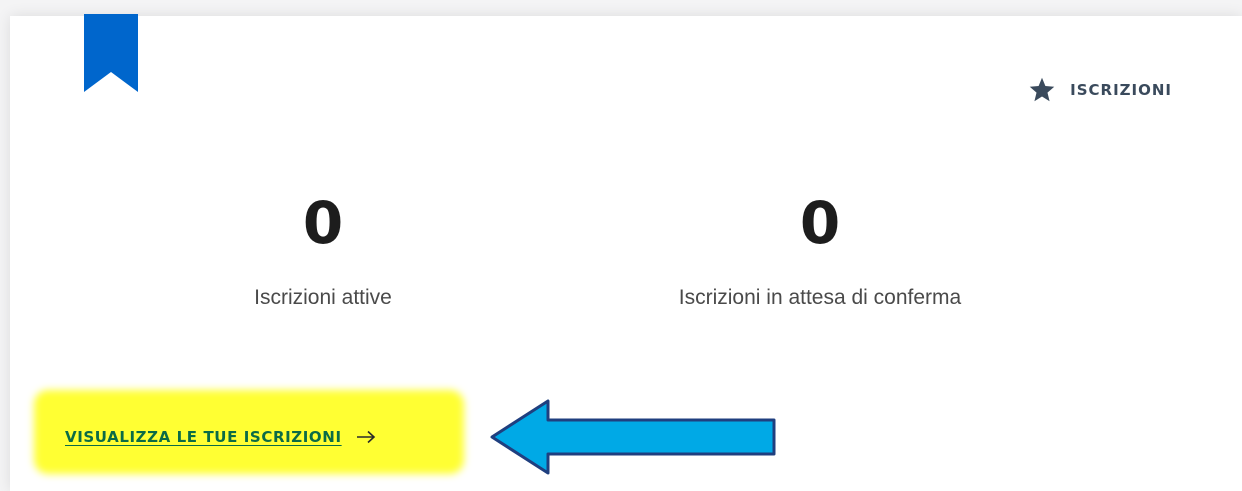 This screenshot has height=491, width=1242. What do you see at coordinates (820, 297) in the screenshot?
I see `stat-label: Iscrizioni in attesa di conferma` at bounding box center [820, 297].